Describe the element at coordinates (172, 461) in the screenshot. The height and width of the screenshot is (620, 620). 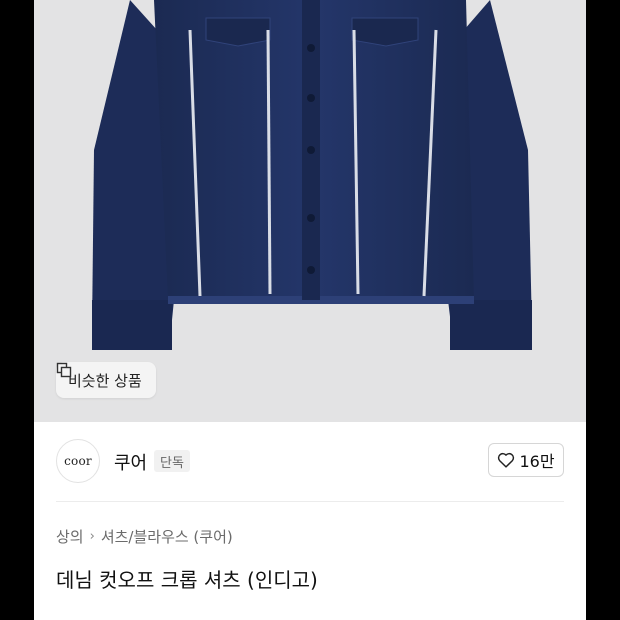
I see `exclusive-badge: 단독` at that location.